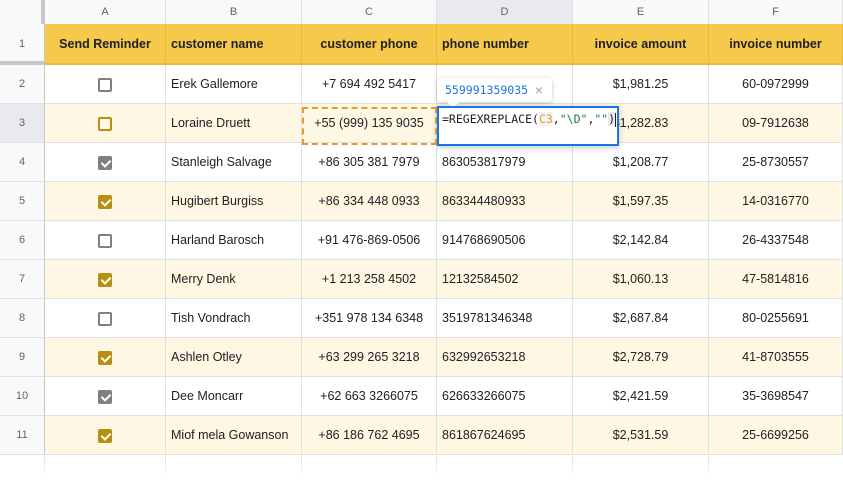  I want to click on cell-customer-phone: +63 299 265 3218, so click(369, 357).